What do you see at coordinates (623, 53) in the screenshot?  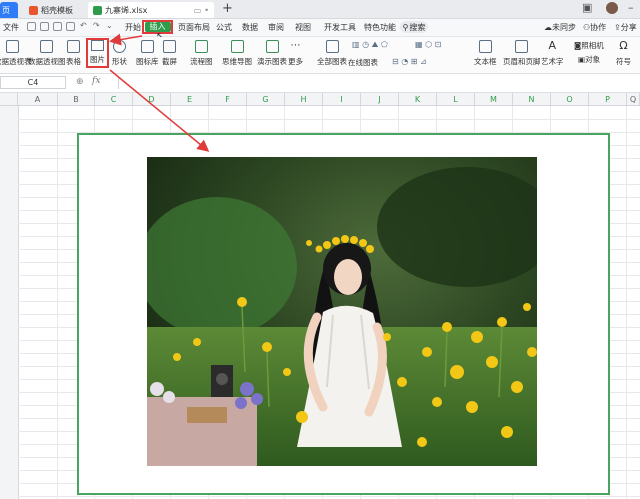 I see `symbol-button: Ω 符号` at bounding box center [623, 53].